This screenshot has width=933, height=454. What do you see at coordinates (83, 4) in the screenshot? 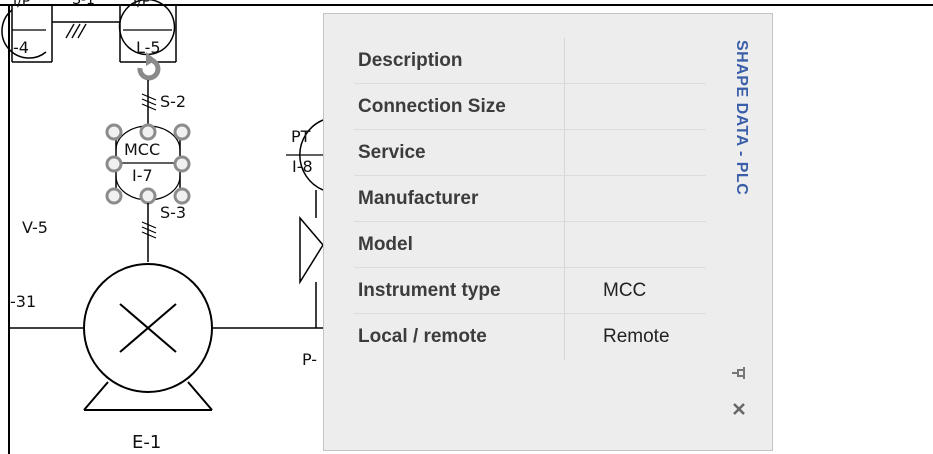
I see `label-s1: S-1` at bounding box center [83, 4].